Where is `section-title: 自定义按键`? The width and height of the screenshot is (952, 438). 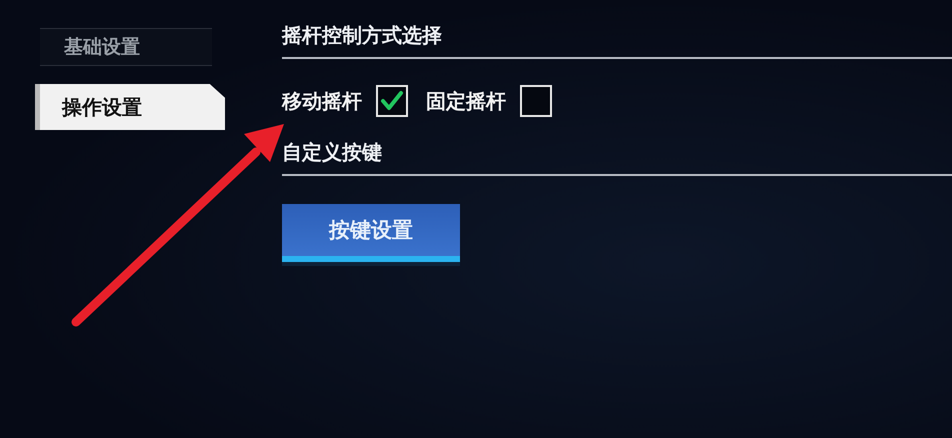 section-title: 自定义按键 is located at coordinates (332, 152).